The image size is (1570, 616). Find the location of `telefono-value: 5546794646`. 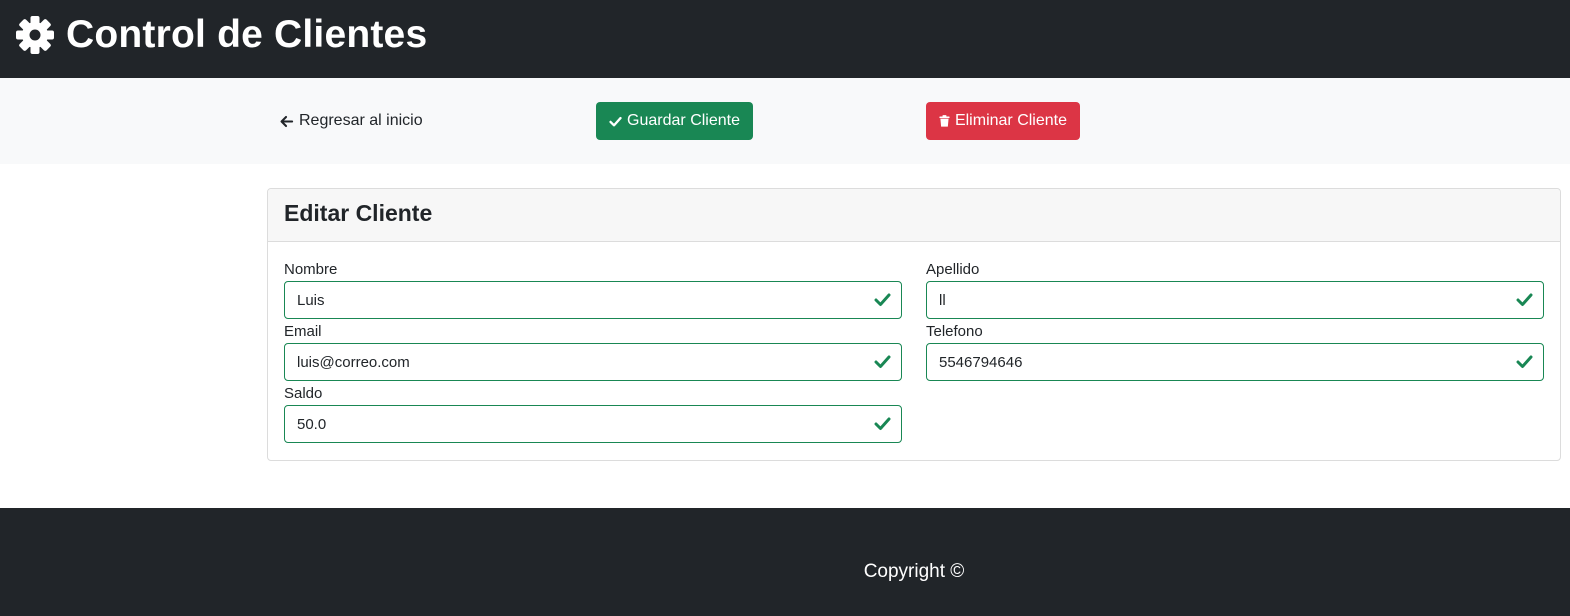

telefono-value: 5546794646 is located at coordinates (981, 362).